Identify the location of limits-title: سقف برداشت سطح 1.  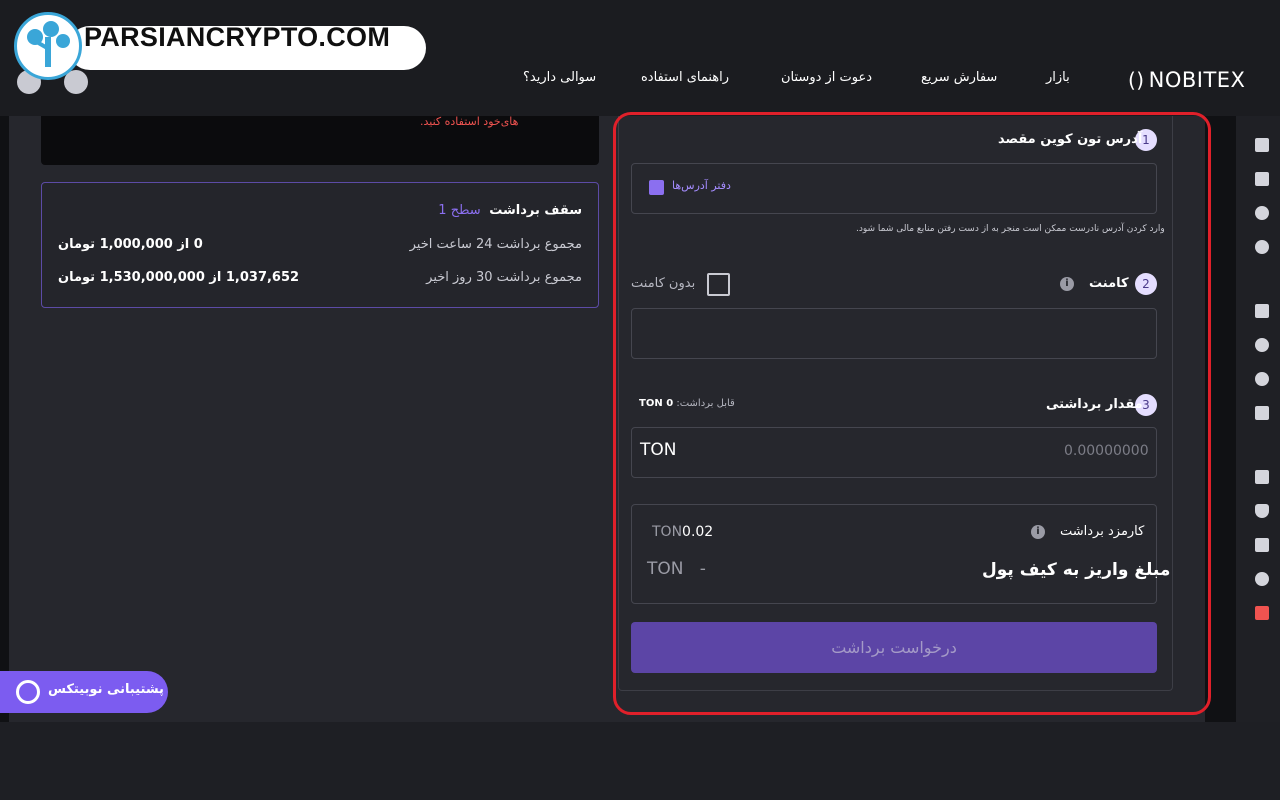
(510, 210).